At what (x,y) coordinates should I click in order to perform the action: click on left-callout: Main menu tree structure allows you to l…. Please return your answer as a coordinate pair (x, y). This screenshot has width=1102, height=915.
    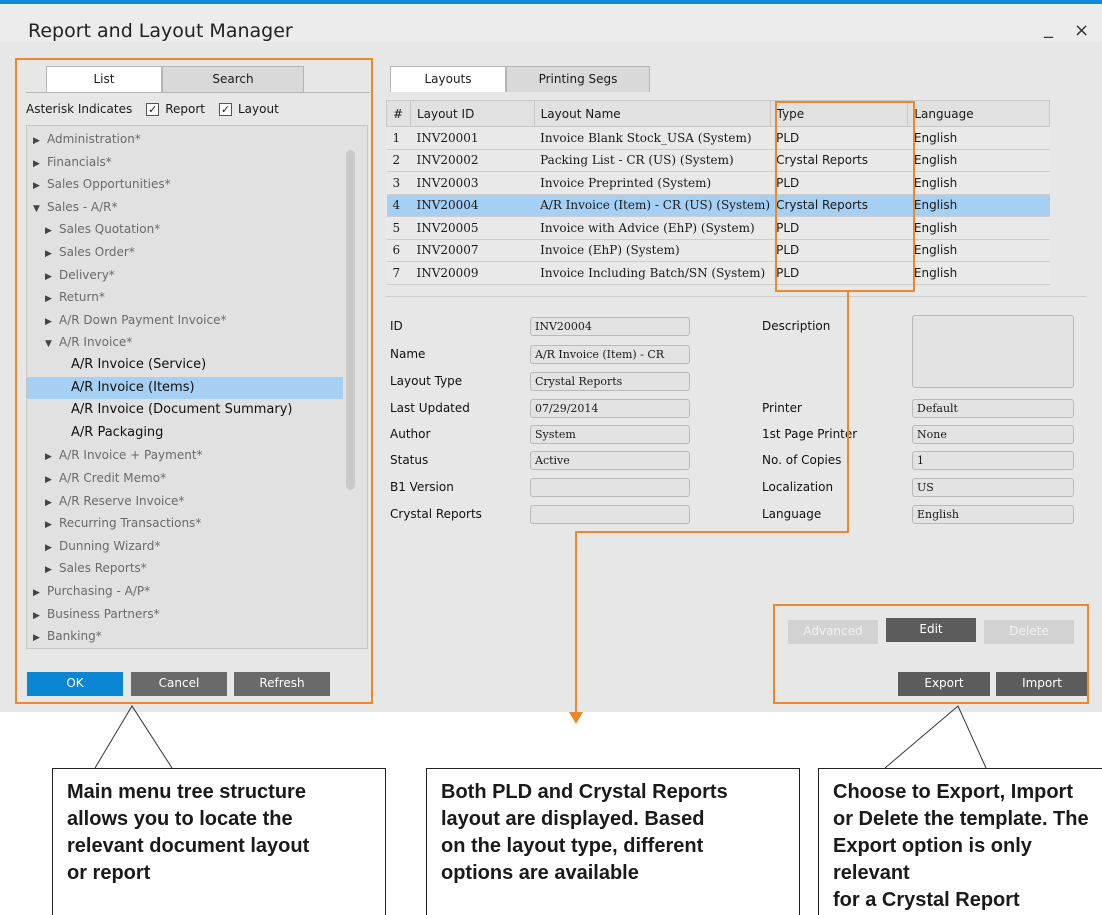
    Looking at the image, I should click on (219, 841).